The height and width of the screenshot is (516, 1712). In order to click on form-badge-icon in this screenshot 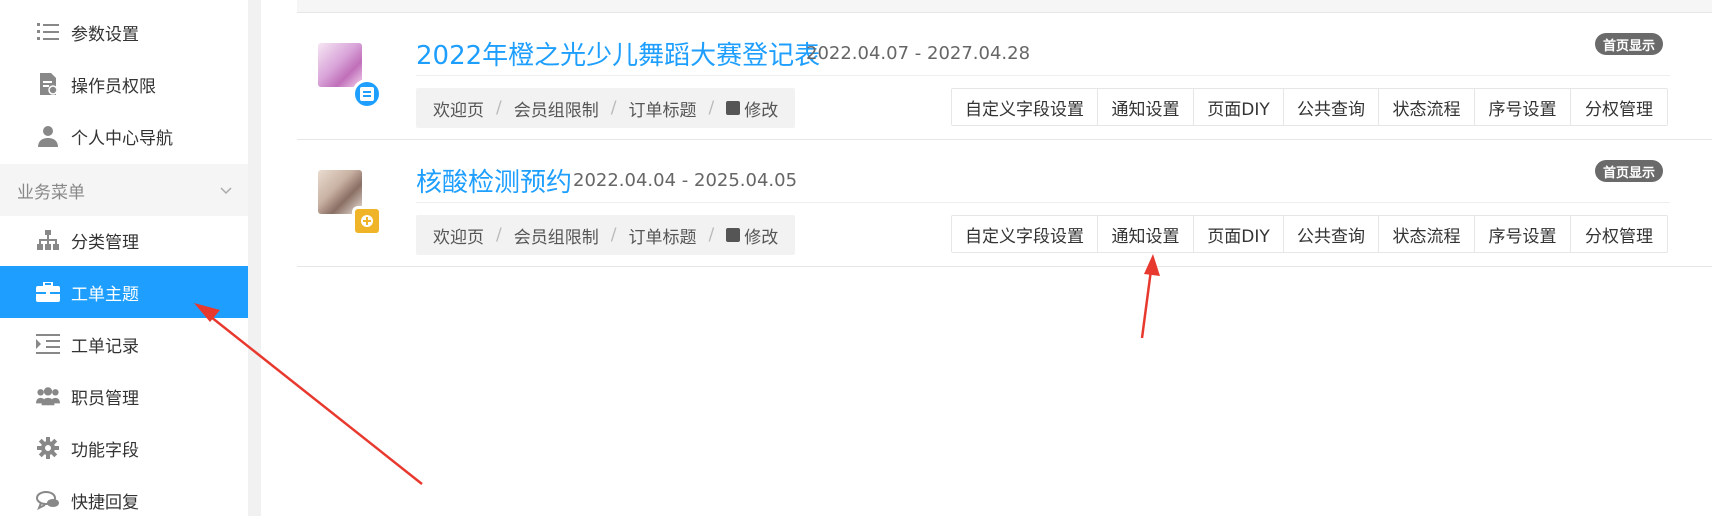, I will do `click(367, 94)`.